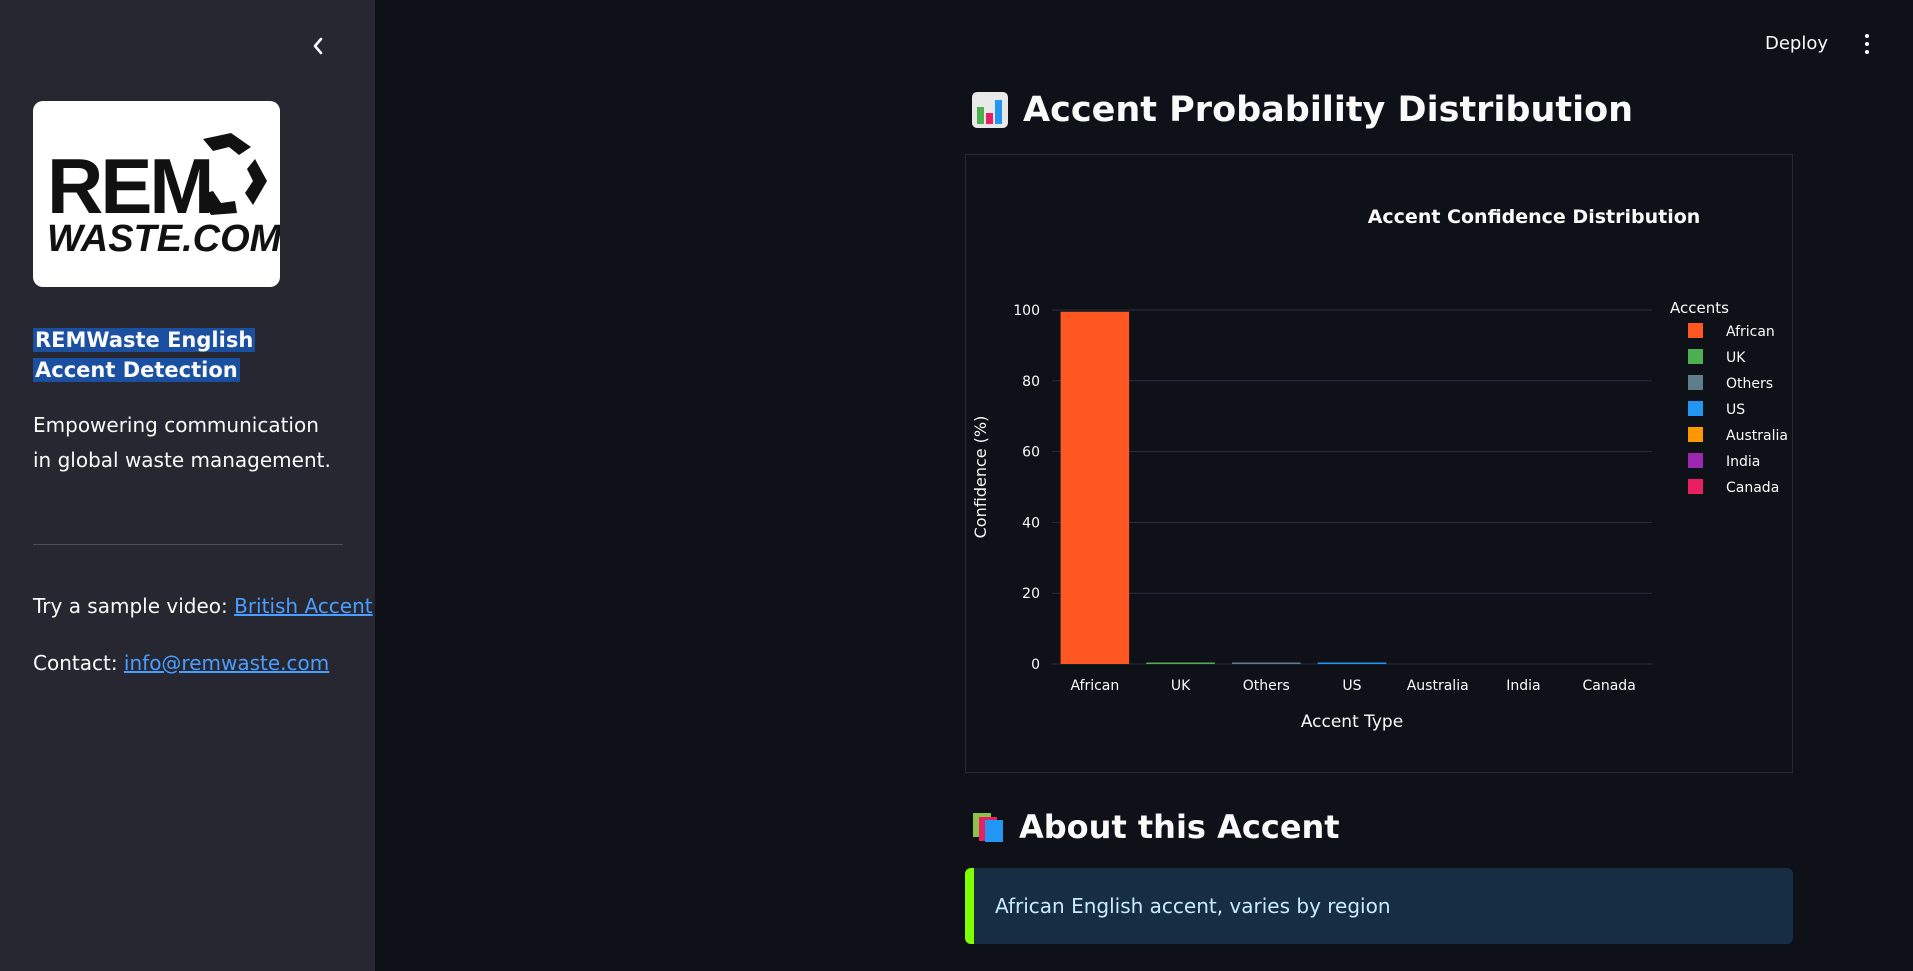 This screenshot has height=971, width=1913. I want to click on collapse-sidebar-button, so click(318, 46).